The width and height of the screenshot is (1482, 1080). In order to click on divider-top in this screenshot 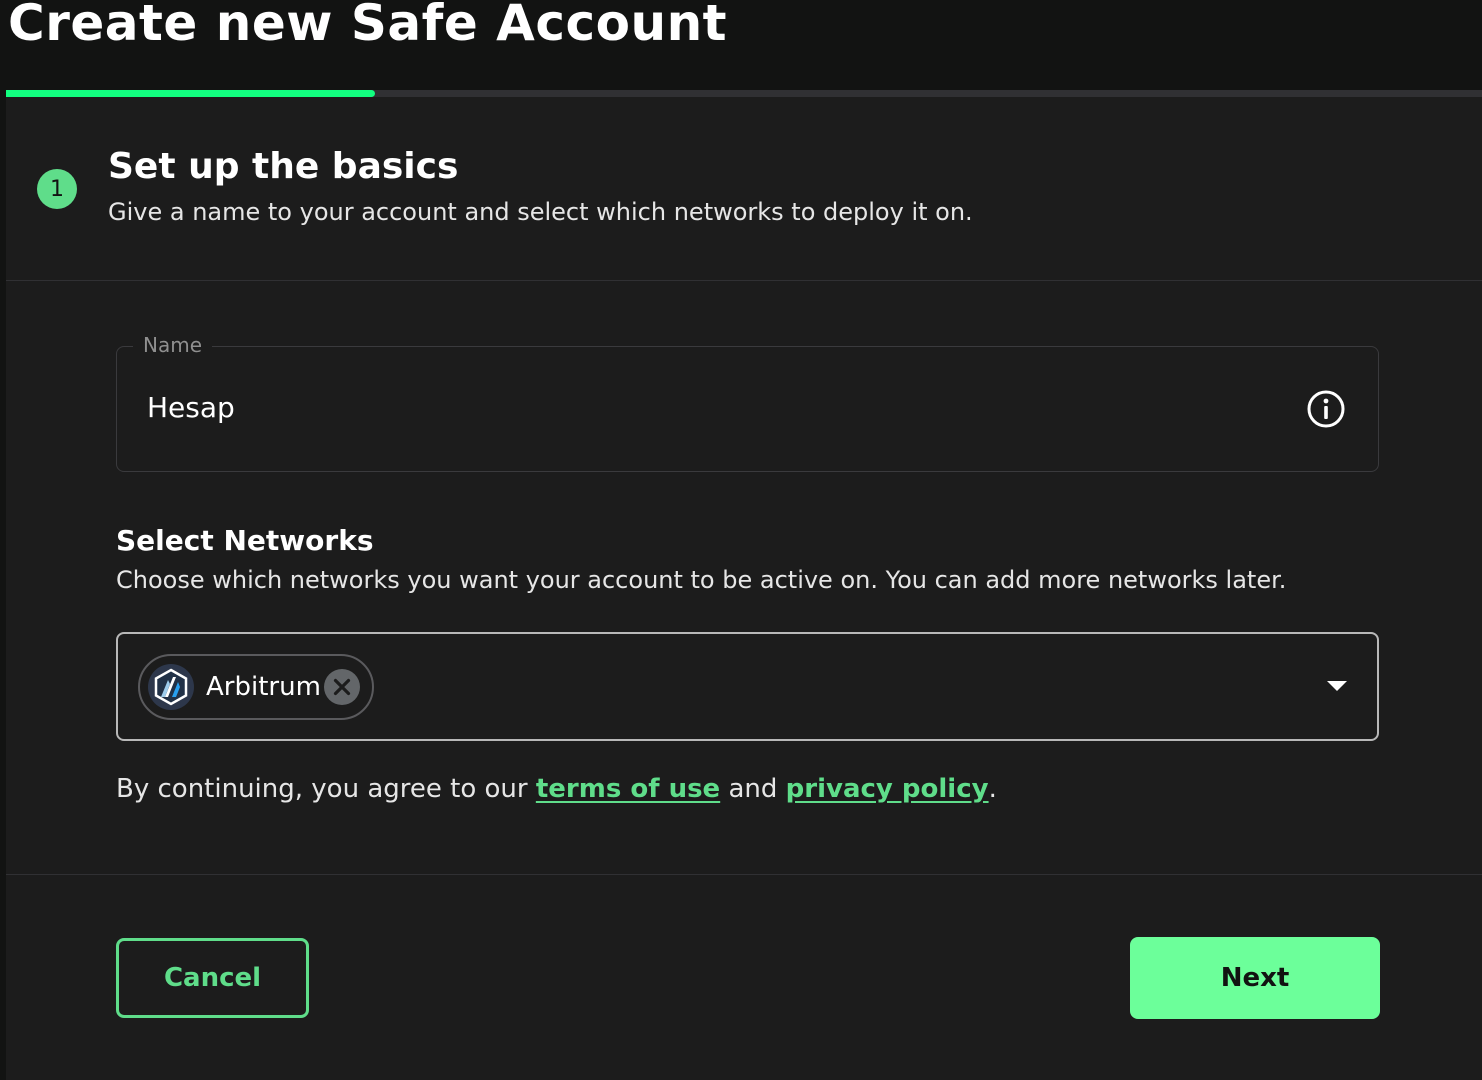, I will do `click(744, 280)`.